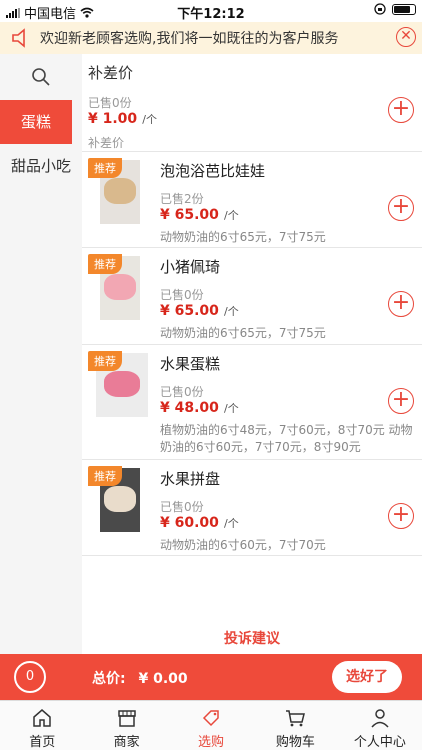 This screenshot has height=750, width=422. I want to click on cart-bar: 0 总价: ¥ 0.00 选好了, so click(211, 677).